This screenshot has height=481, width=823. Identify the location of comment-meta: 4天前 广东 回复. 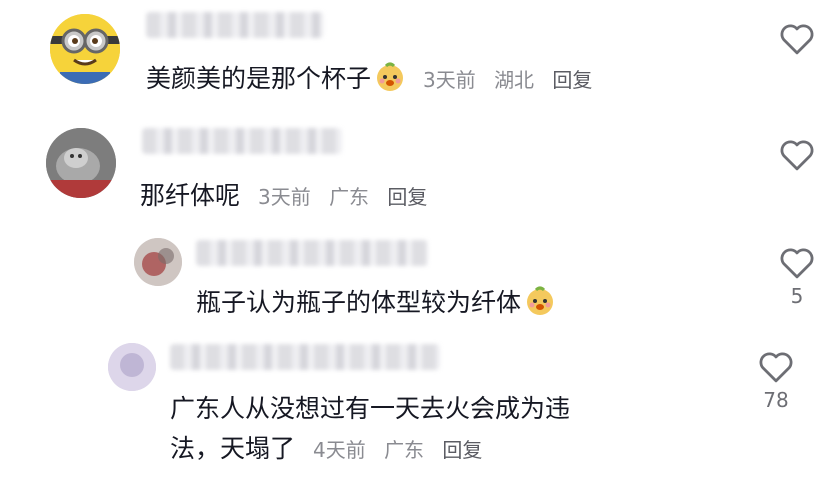
(397, 450).